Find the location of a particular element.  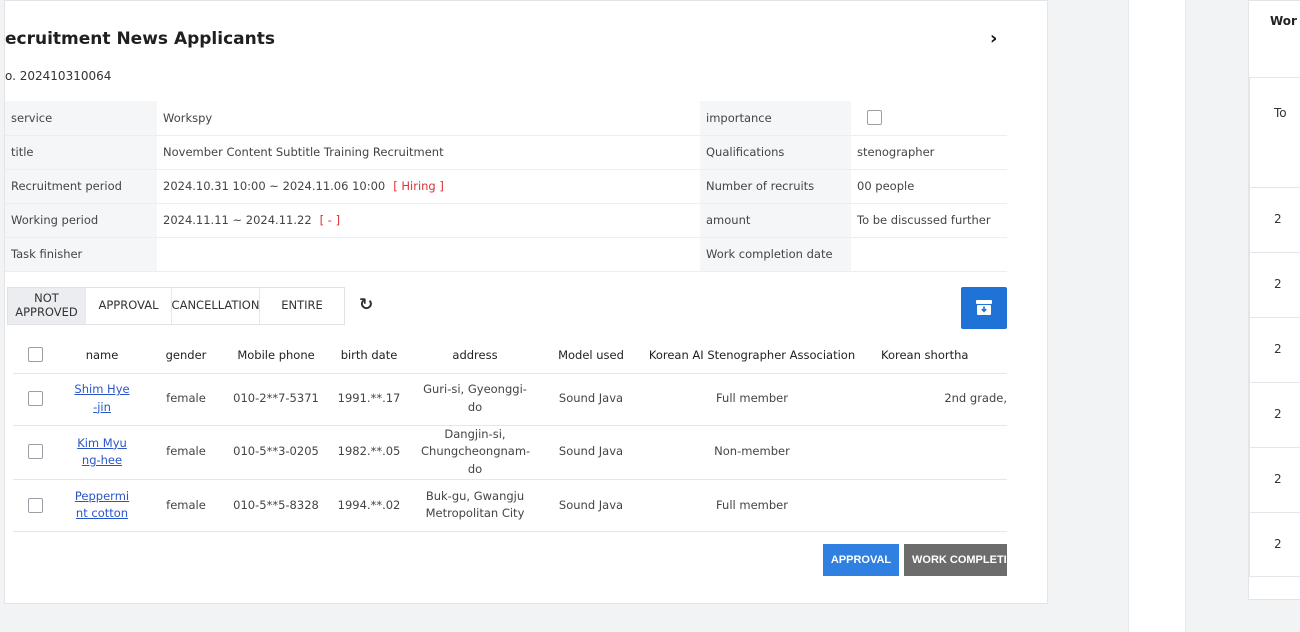

info-value: 2024.11.11 ~ 2024.11.22 is located at coordinates (237, 220).